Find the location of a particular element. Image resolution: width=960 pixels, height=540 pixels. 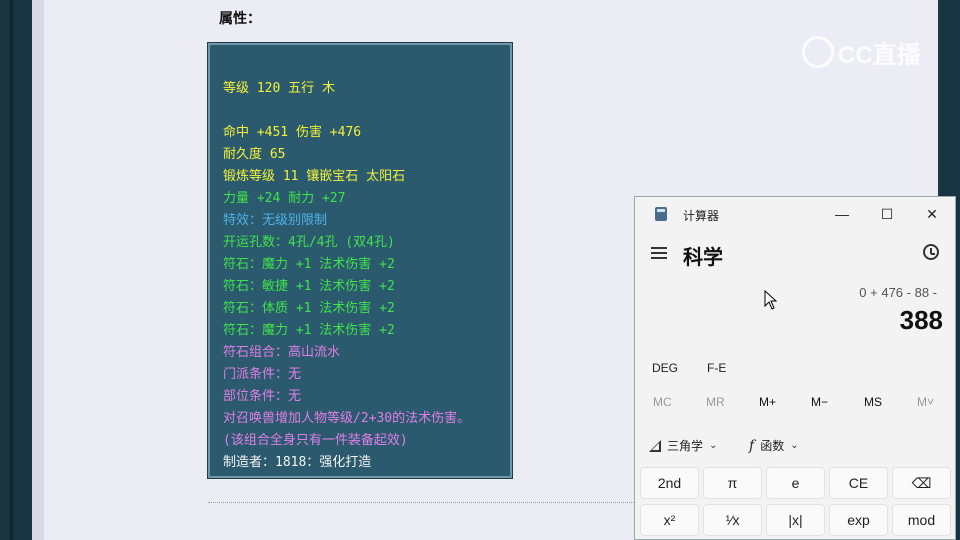

key-label: e is located at coordinates (795, 483).